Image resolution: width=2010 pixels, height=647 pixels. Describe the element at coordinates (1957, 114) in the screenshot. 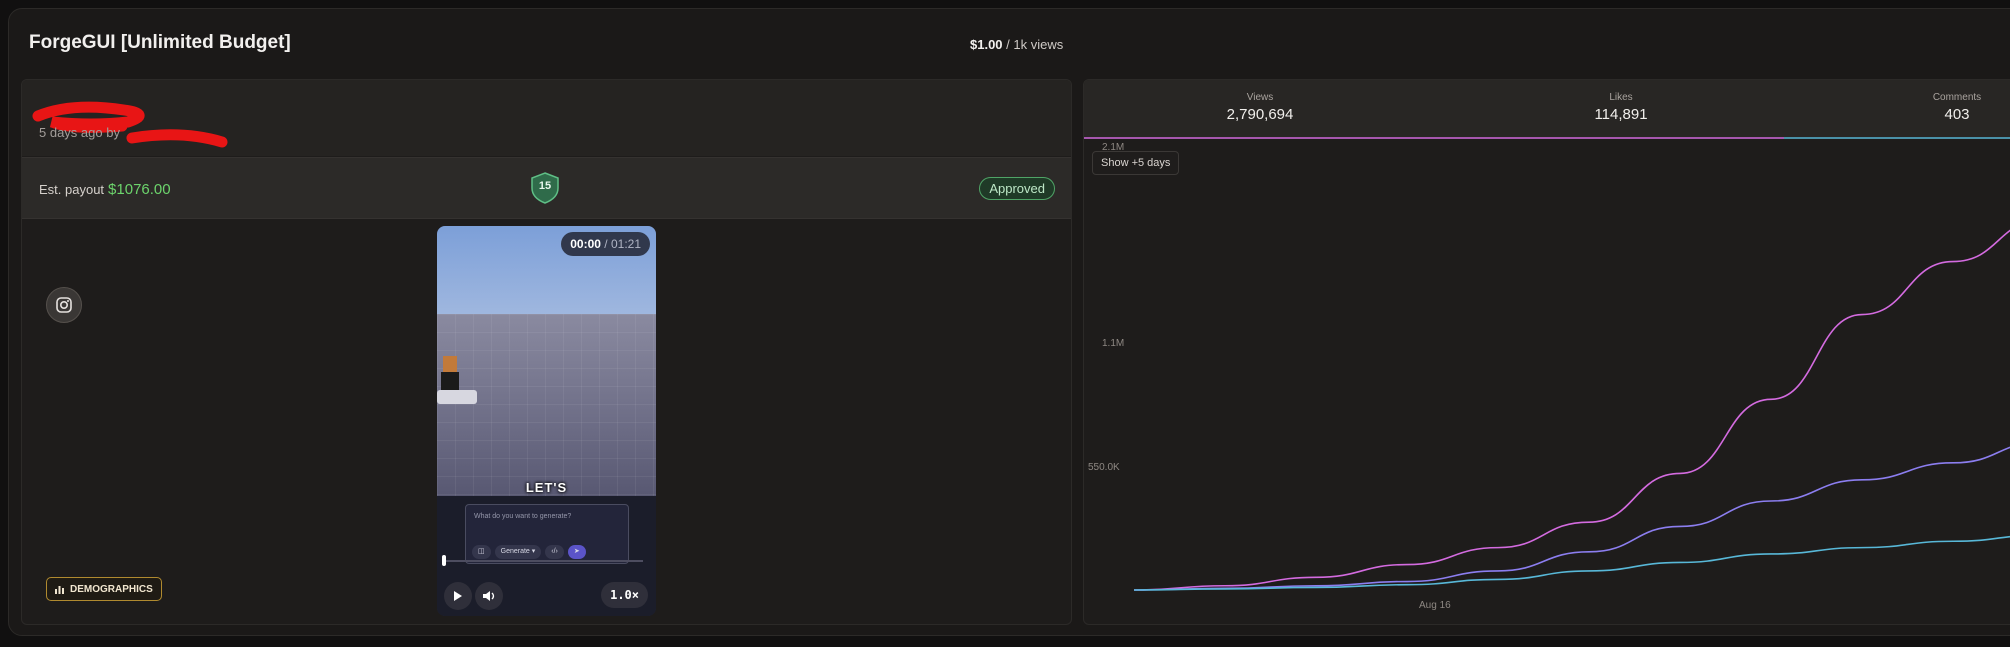

I see `comments-value: 403` at that location.